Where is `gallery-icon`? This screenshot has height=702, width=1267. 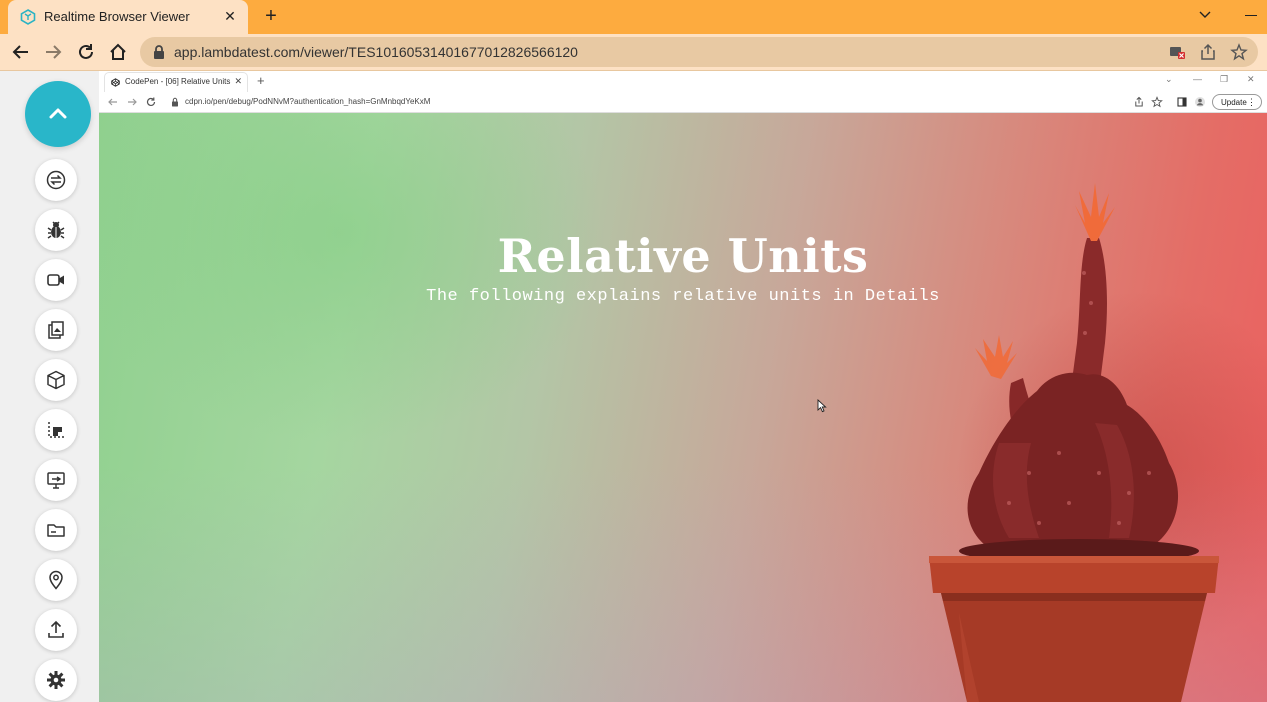 gallery-icon is located at coordinates (56, 330).